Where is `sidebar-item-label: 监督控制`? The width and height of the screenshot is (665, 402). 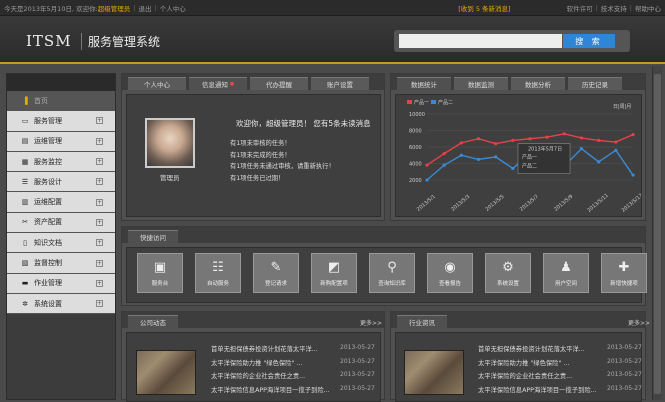 sidebar-item-label: 监督控制 is located at coordinates (48, 263).